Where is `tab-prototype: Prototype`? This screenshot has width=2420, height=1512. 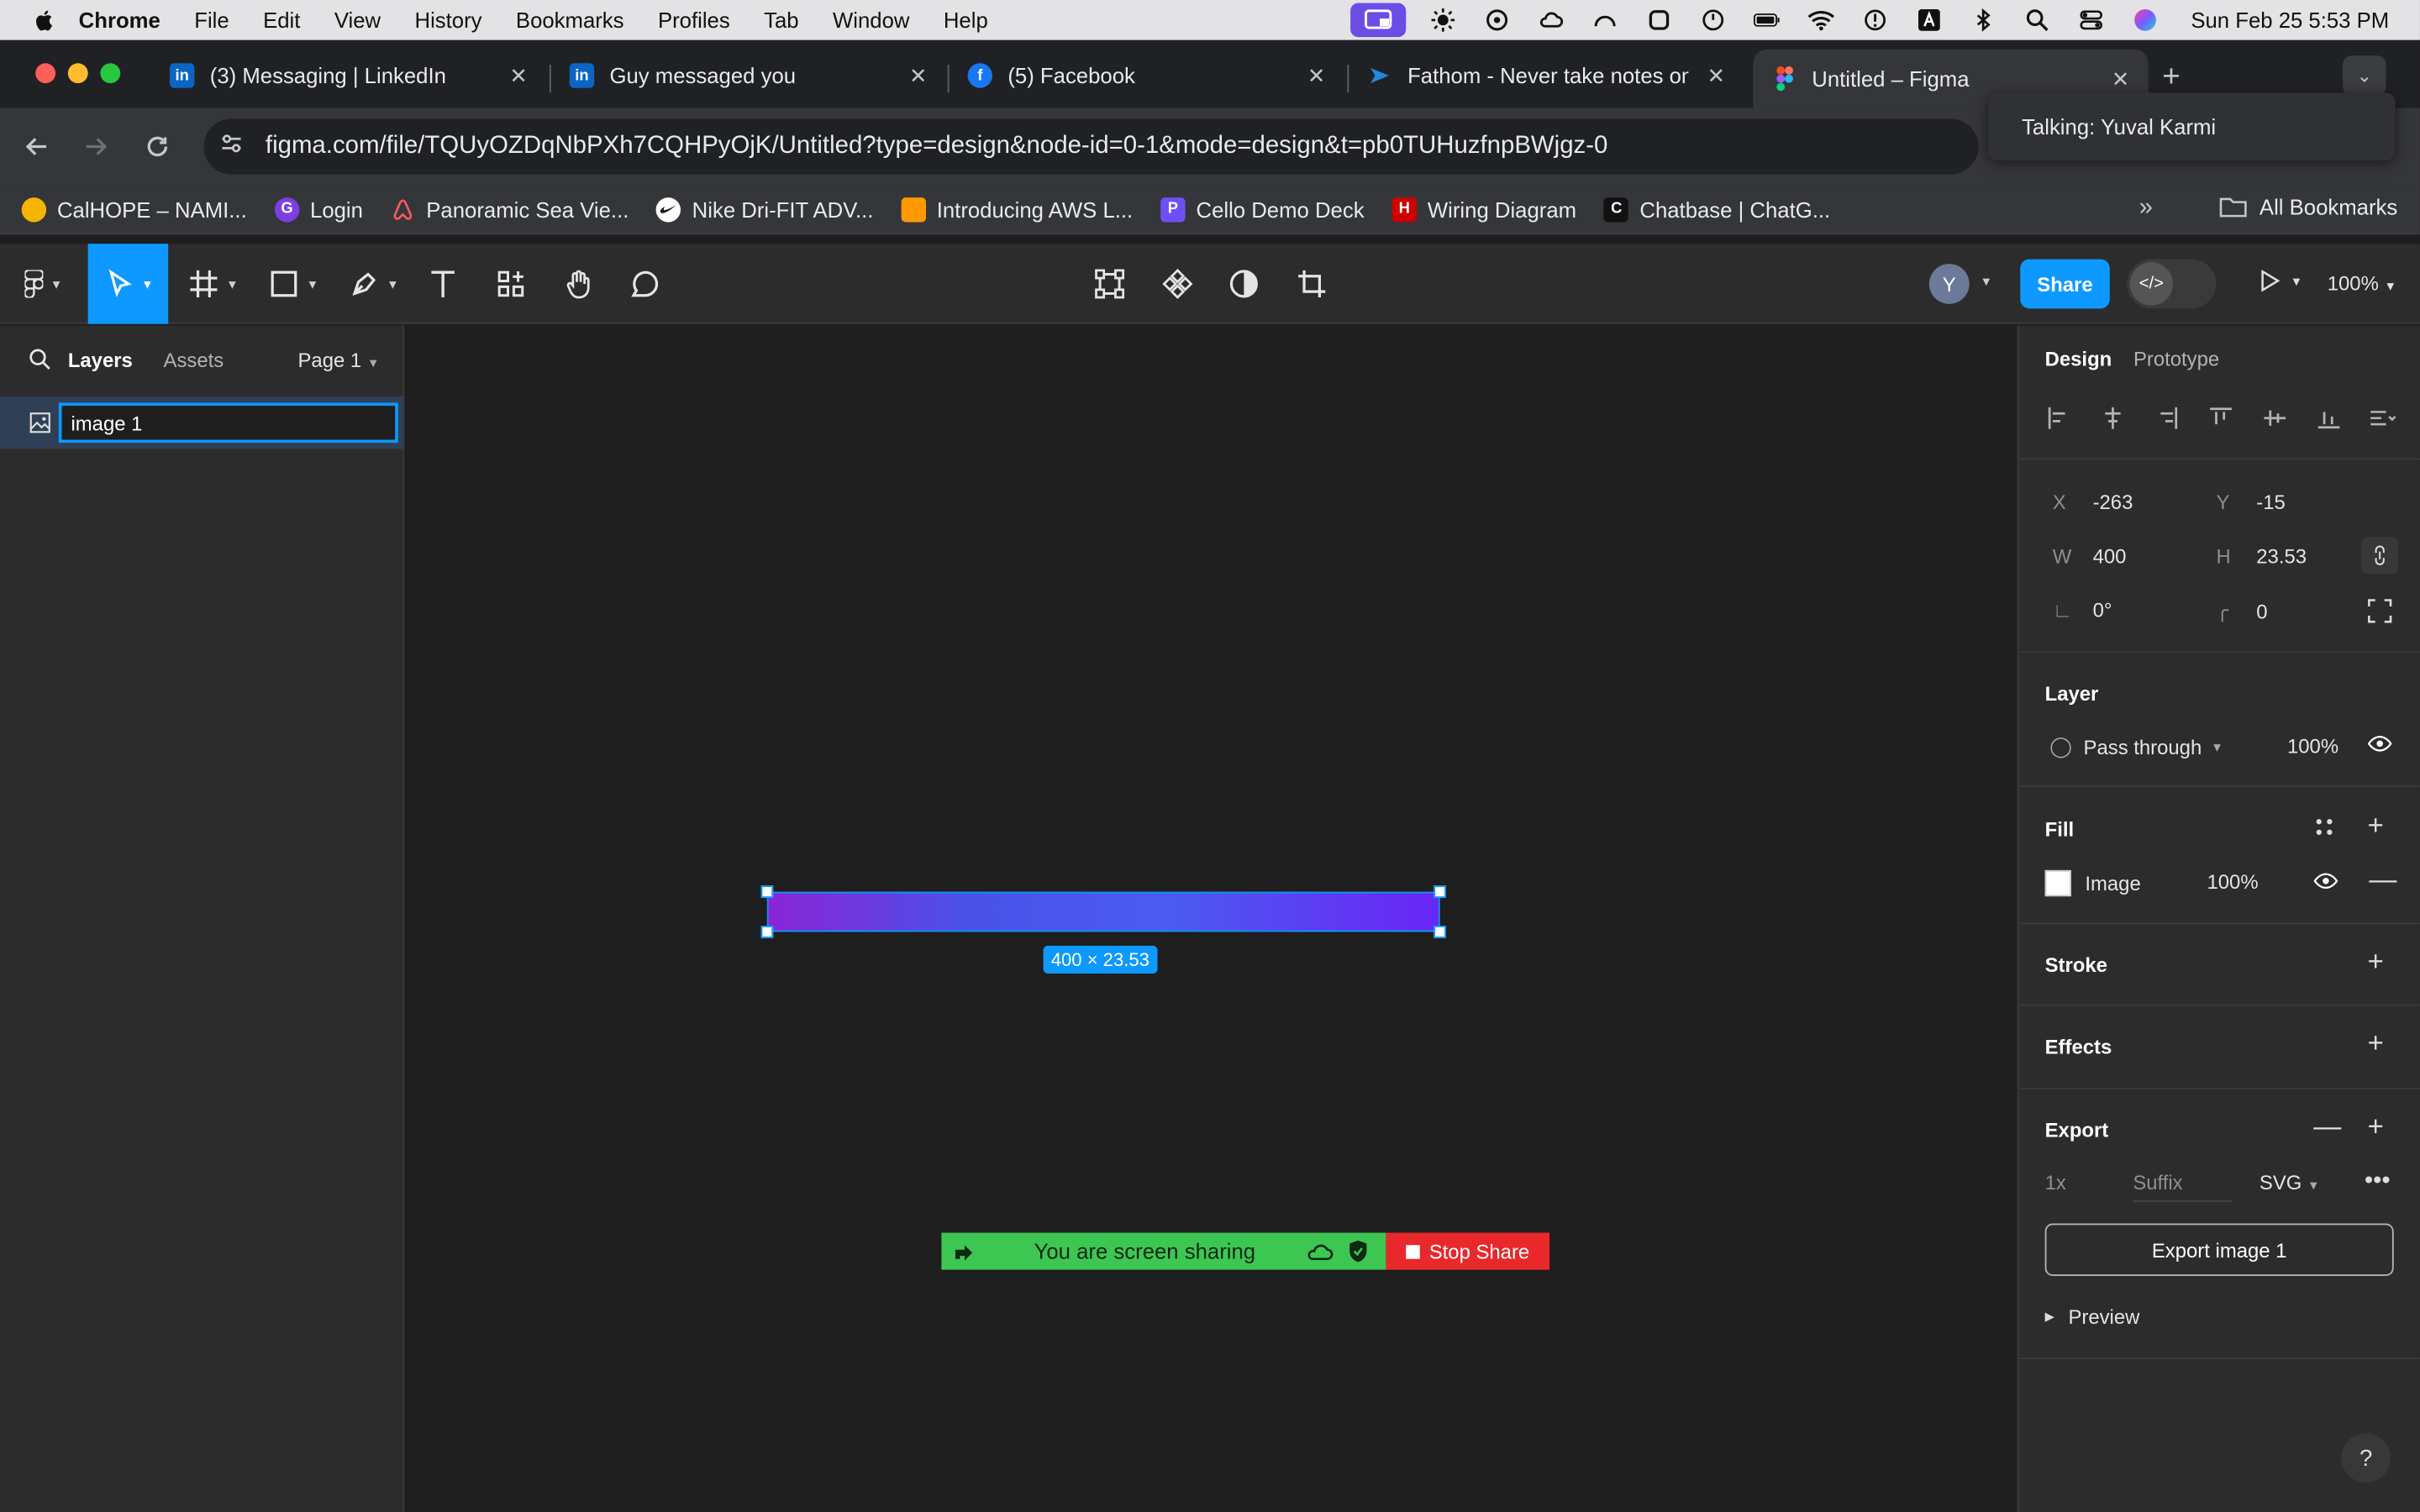 tab-prototype: Prototype is located at coordinates (2176, 358).